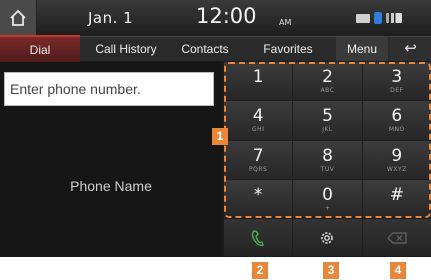  I want to click on keypad-key: #, so click(396, 198).